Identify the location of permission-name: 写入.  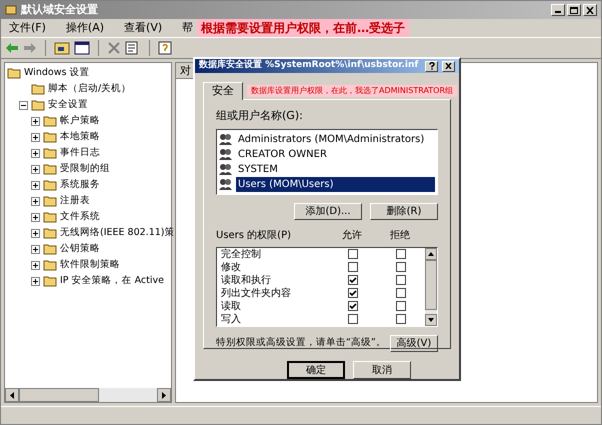
(231, 319).